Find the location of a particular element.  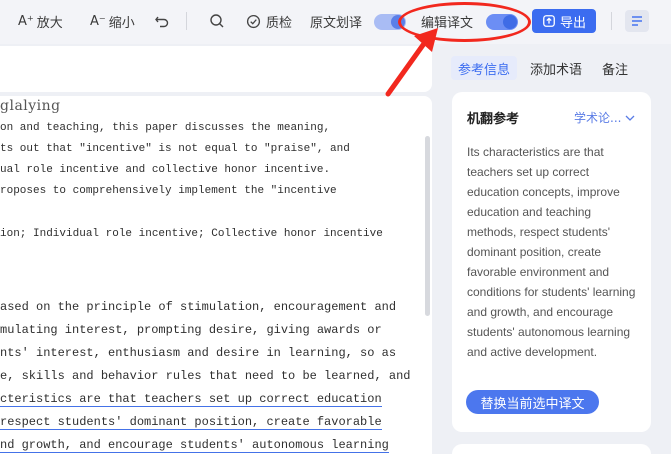

enlarge-label: 放大 is located at coordinates (49, 23).